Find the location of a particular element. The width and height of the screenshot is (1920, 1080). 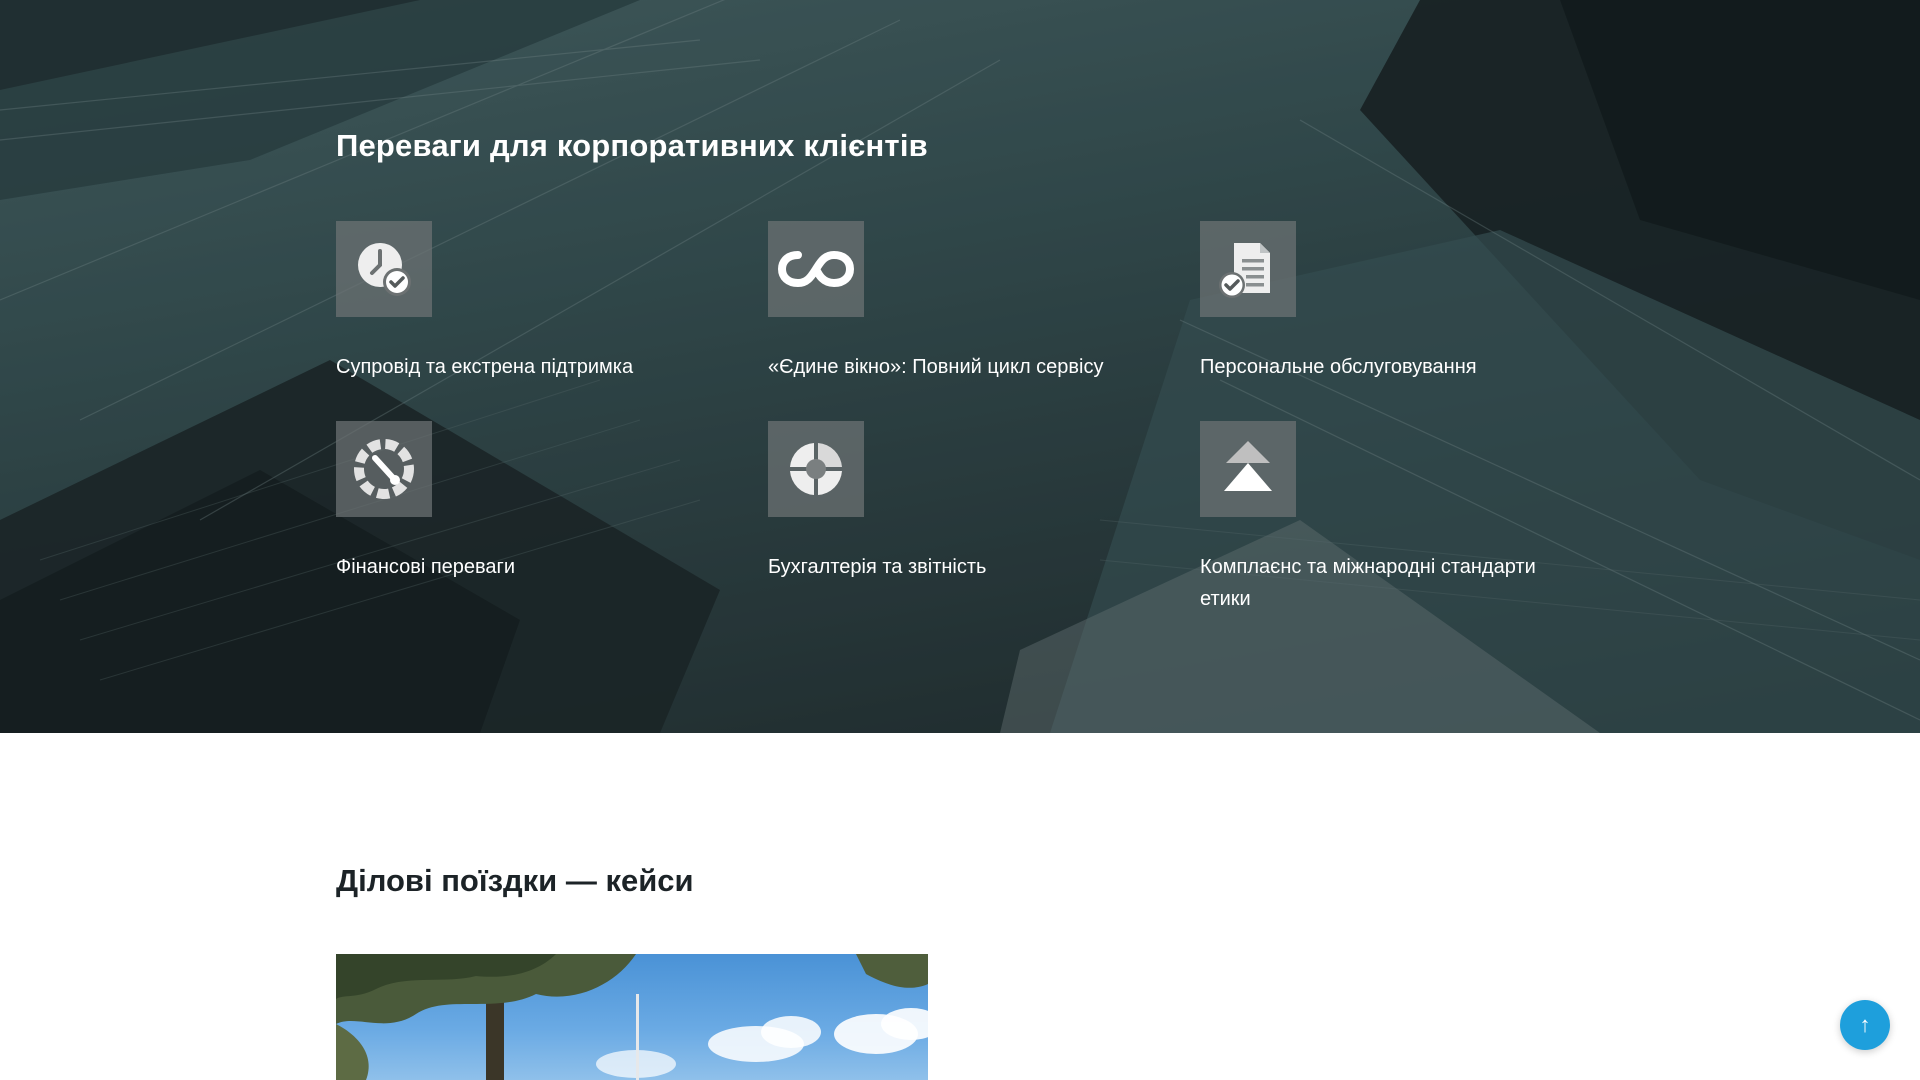

benefit-item-single-window: «Єдине вікно»: Повний цикл сервісу is located at coordinates (968, 302).